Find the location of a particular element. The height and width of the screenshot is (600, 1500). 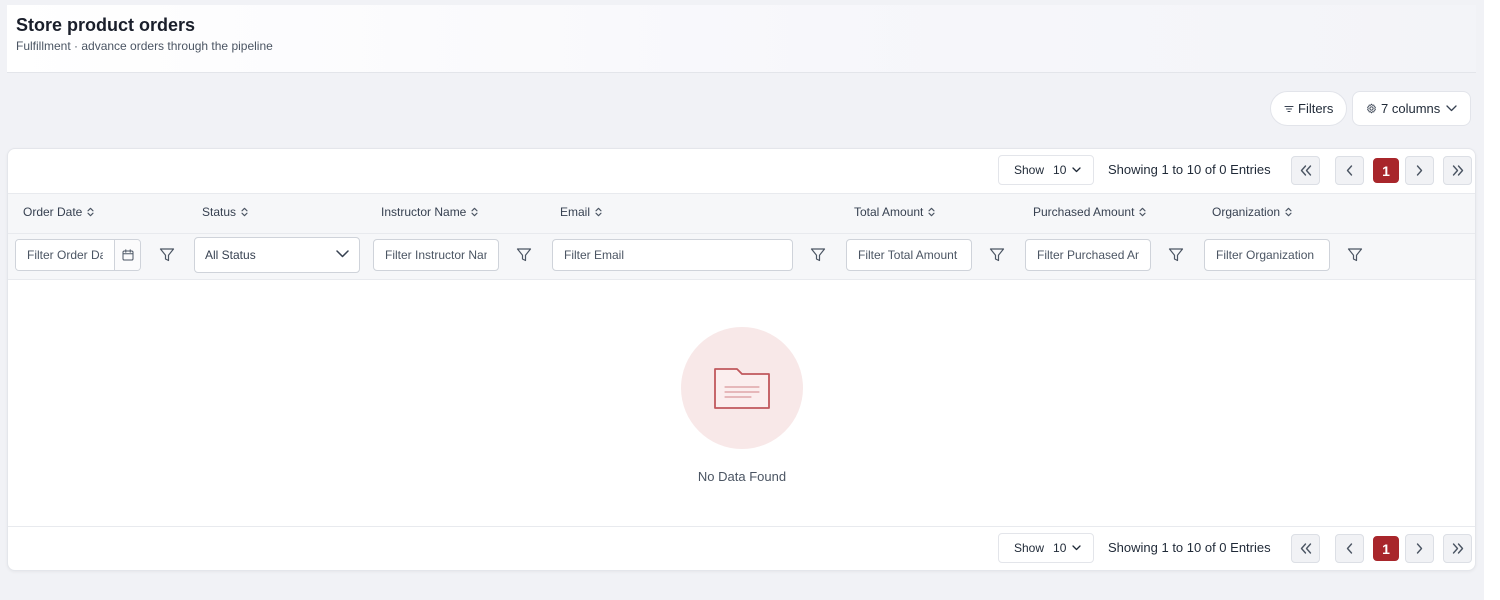

filters-button: Filters is located at coordinates (1308, 108).